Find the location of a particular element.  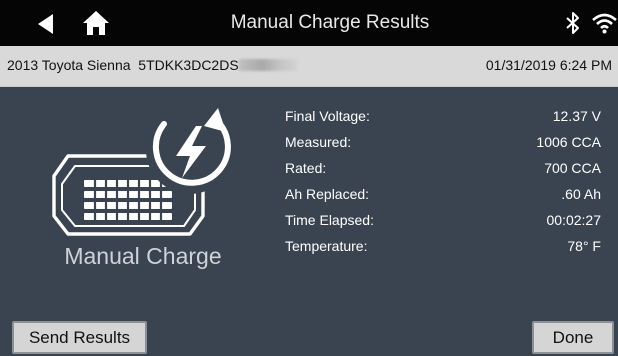

battery-charging-icon is located at coordinates (145, 173).